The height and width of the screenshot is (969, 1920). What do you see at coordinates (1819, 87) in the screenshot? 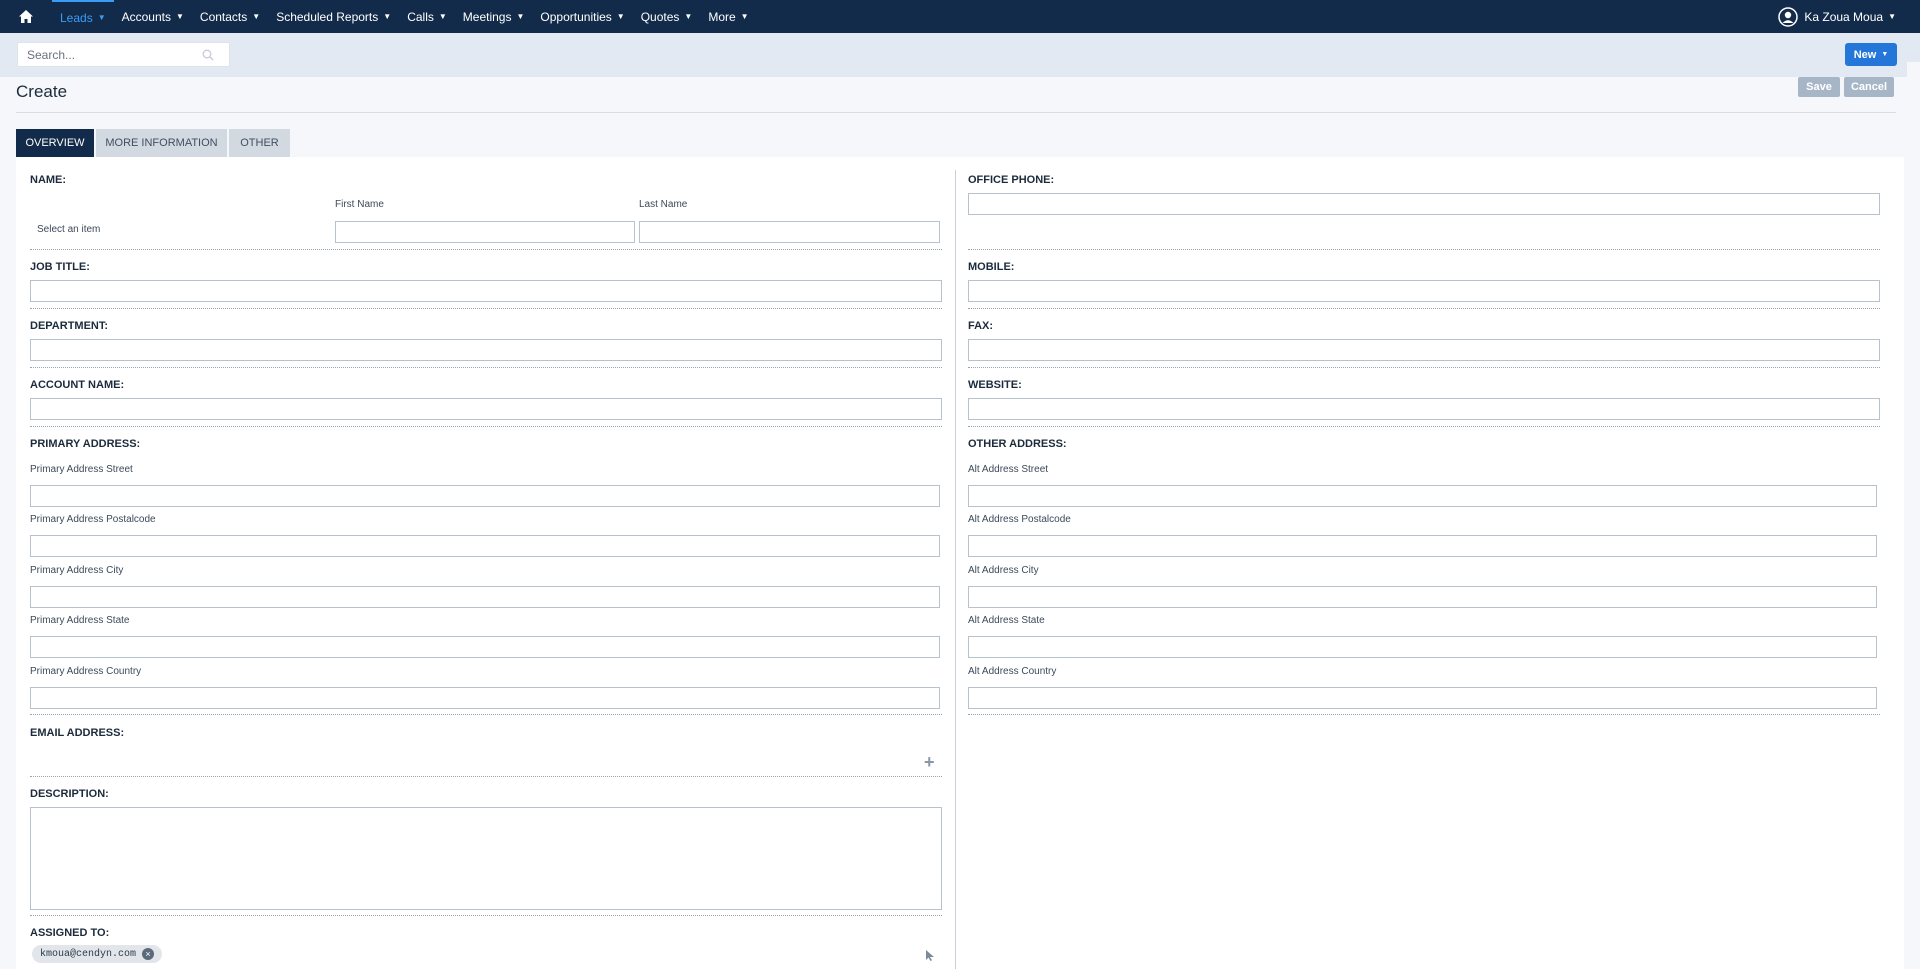
I see `save-button: Save` at bounding box center [1819, 87].